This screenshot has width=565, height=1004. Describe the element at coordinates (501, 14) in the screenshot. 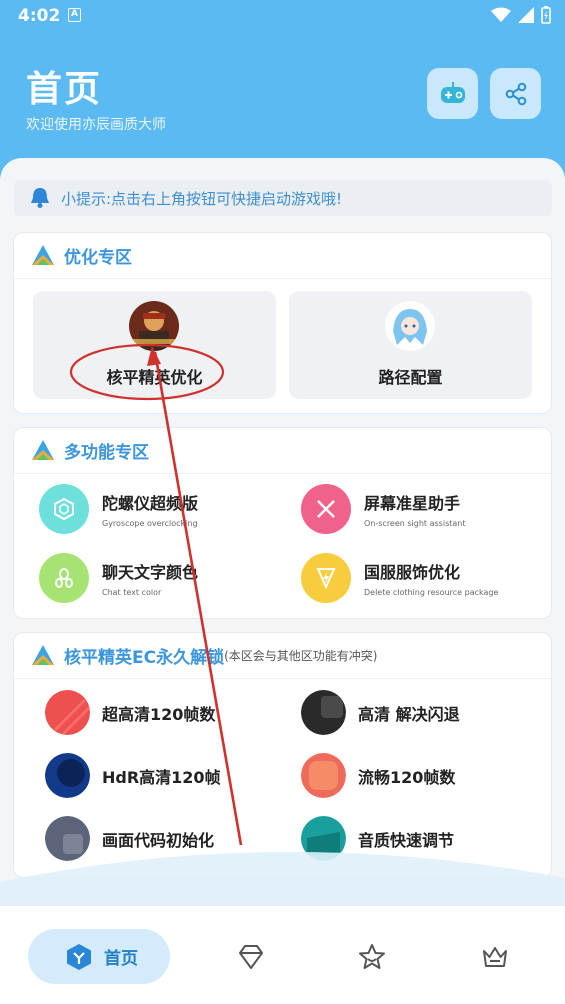

I see `wifi-icon` at that location.